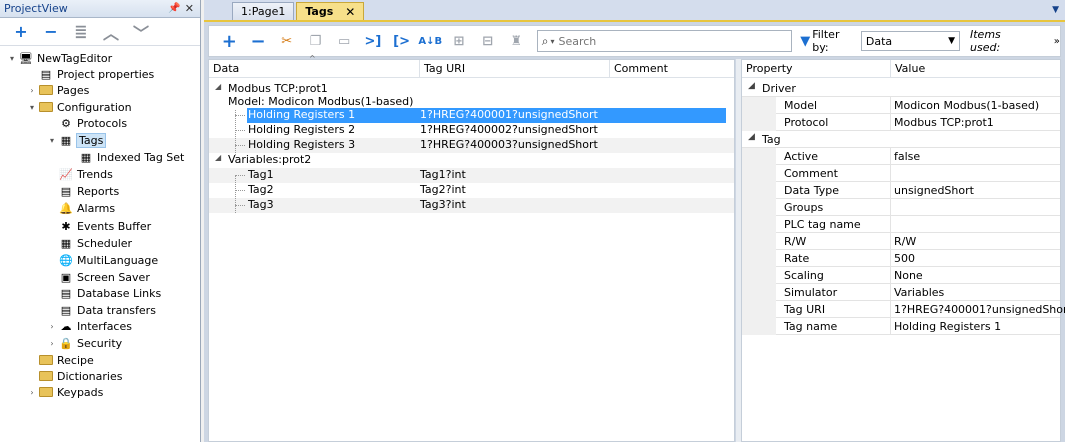 The height and width of the screenshot is (442, 1065). I want to click on tree-item-protocols: ⚙ Protocols, so click(86, 123).